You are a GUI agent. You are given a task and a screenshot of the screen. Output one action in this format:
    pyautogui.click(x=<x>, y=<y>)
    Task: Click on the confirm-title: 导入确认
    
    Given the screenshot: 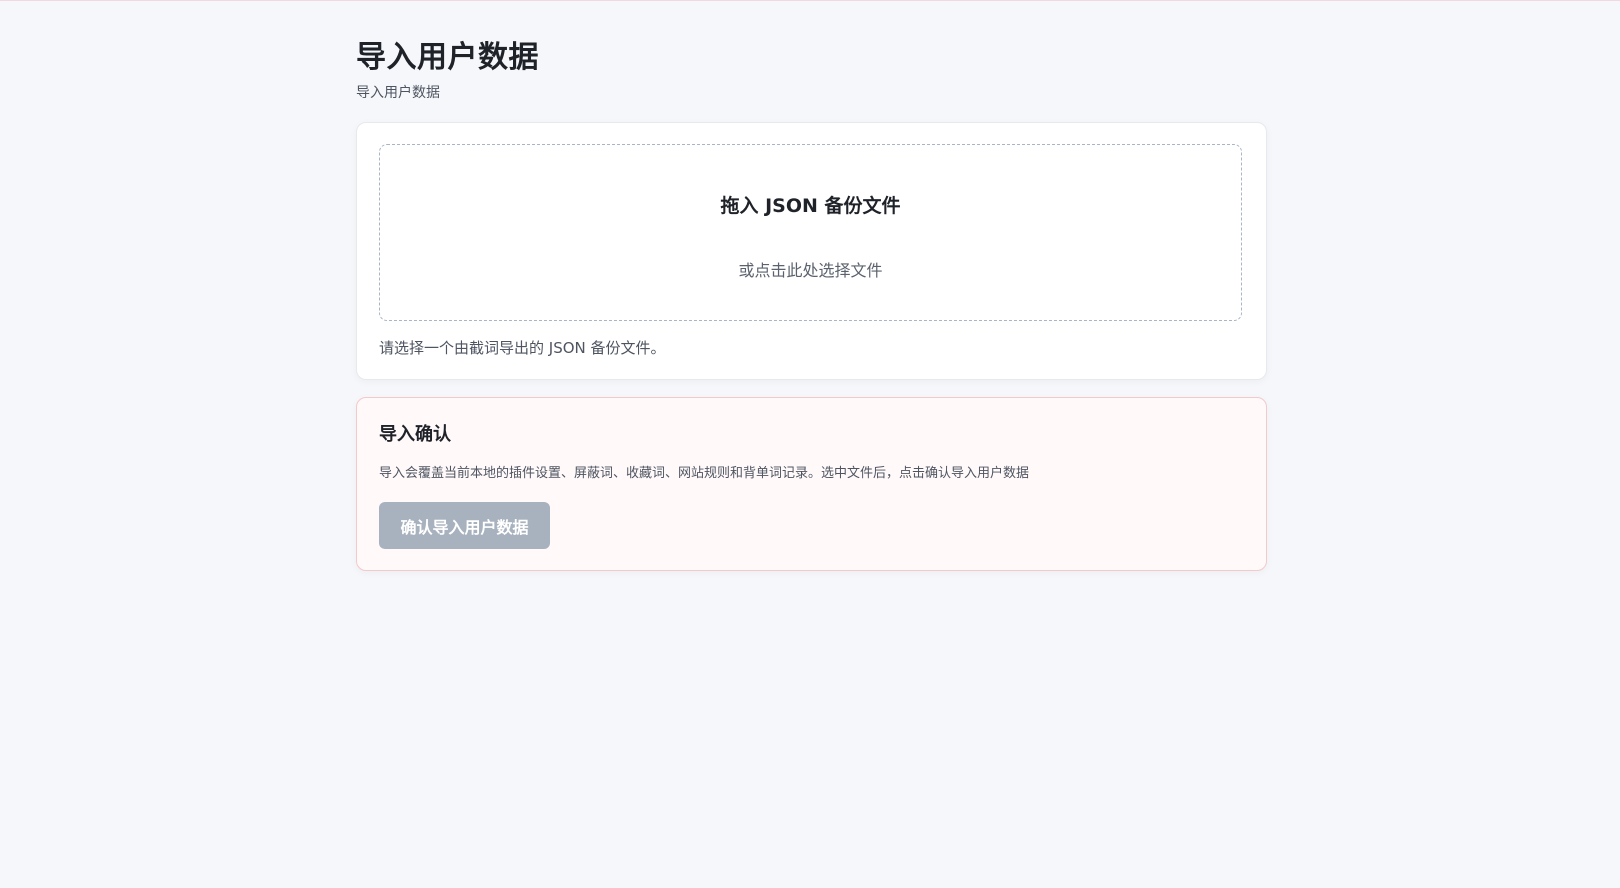 What is the action you would take?
    pyautogui.click(x=415, y=434)
    